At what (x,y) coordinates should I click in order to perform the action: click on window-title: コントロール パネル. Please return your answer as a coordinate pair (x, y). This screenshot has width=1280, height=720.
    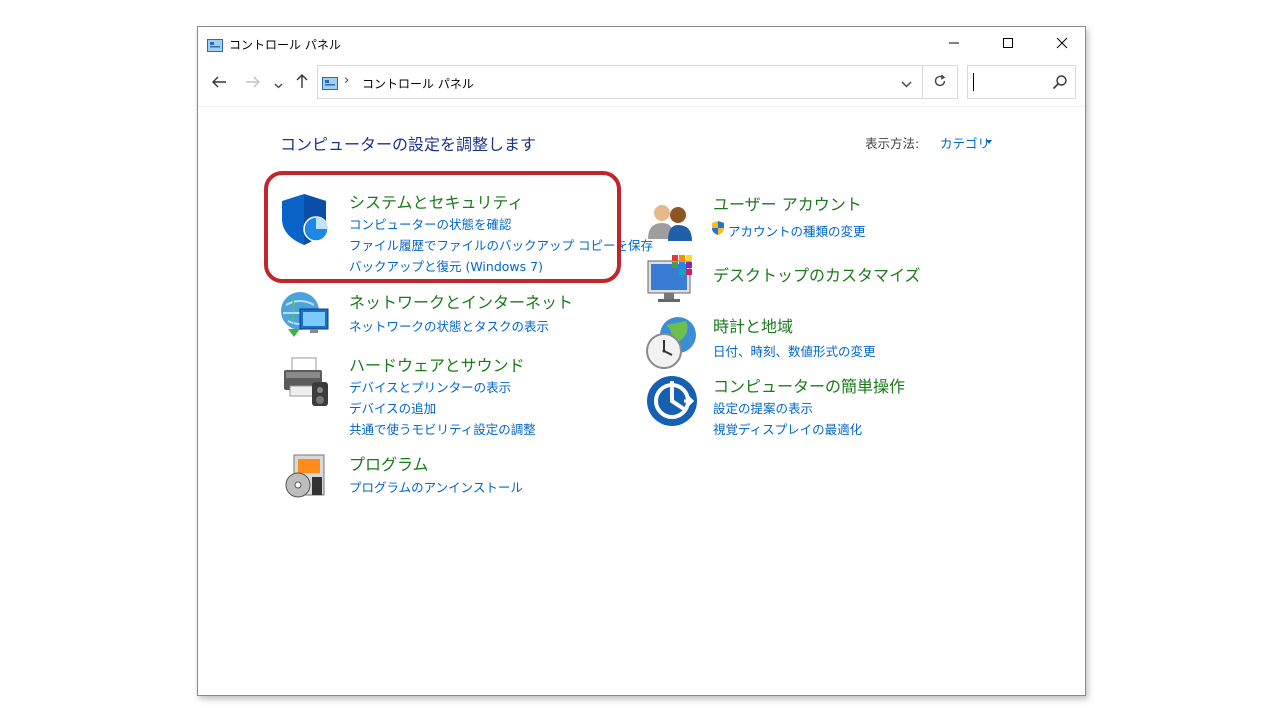
    Looking at the image, I should click on (285, 45).